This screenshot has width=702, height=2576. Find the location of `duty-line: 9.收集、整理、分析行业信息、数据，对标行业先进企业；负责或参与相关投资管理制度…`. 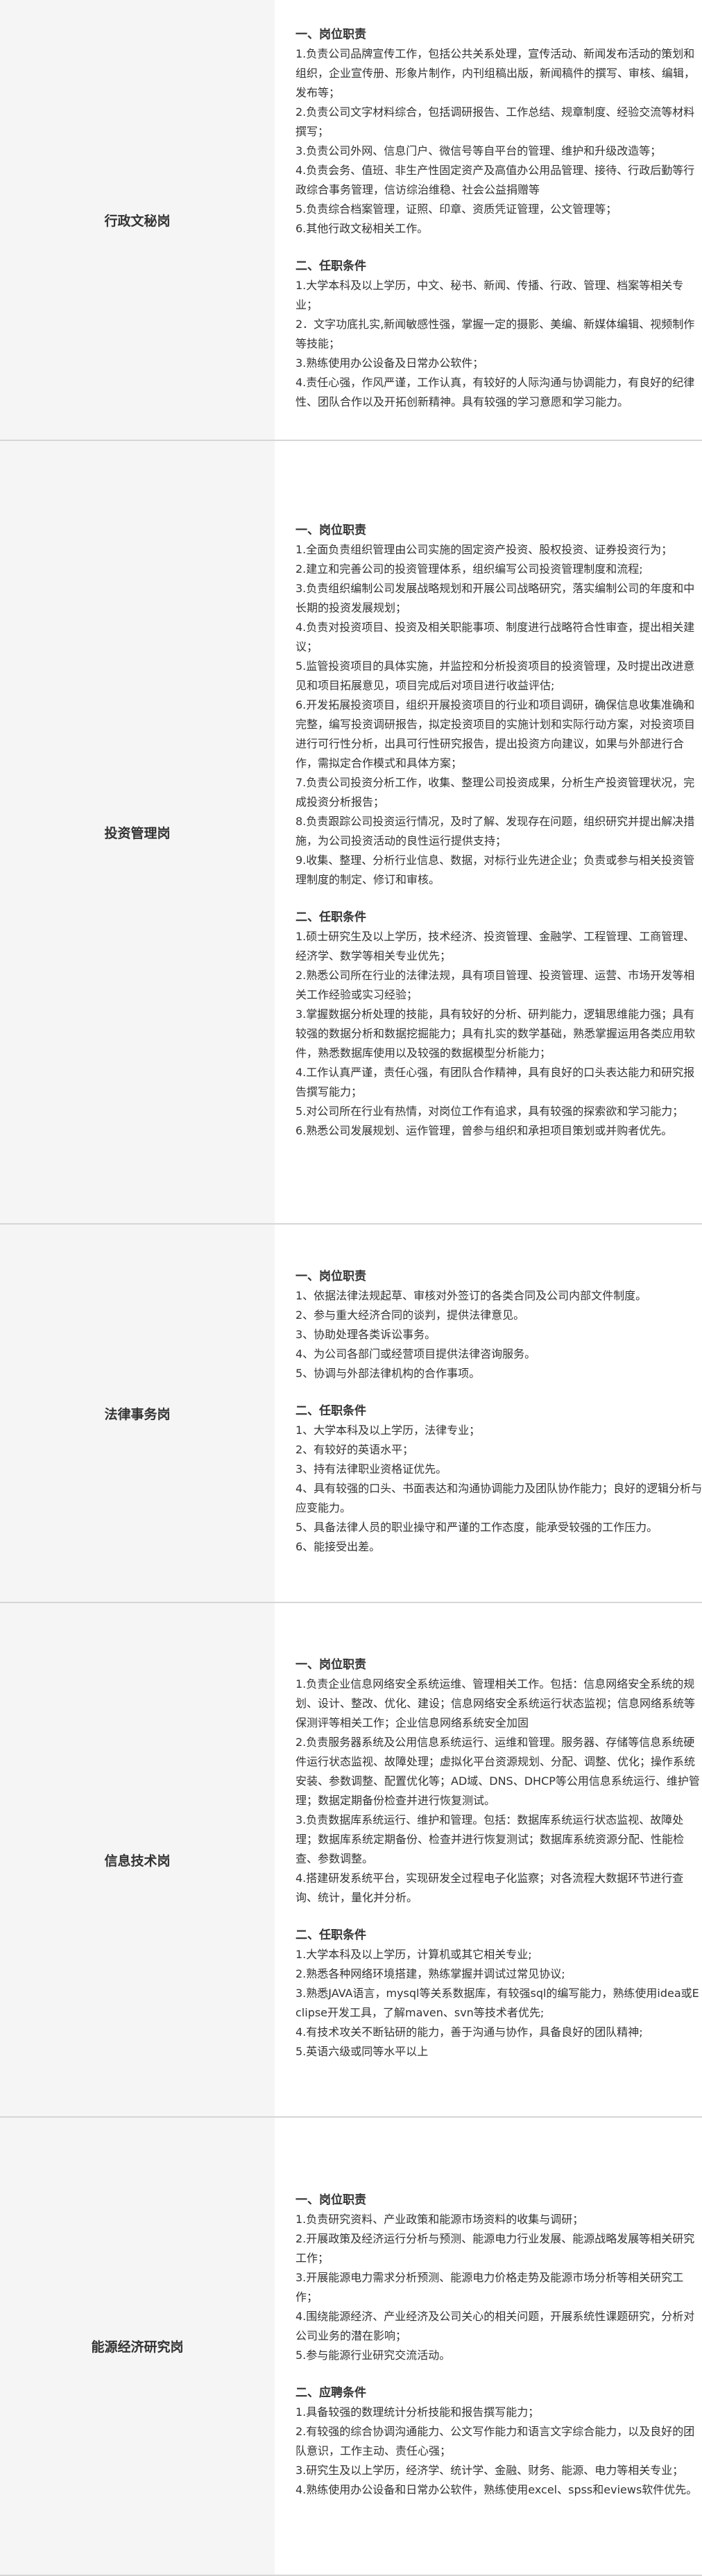

duty-line: 9.收集、整理、分析行业信息、数据，对标行业先进企业；负责或参与相关投资管理制度… is located at coordinates (495, 870).